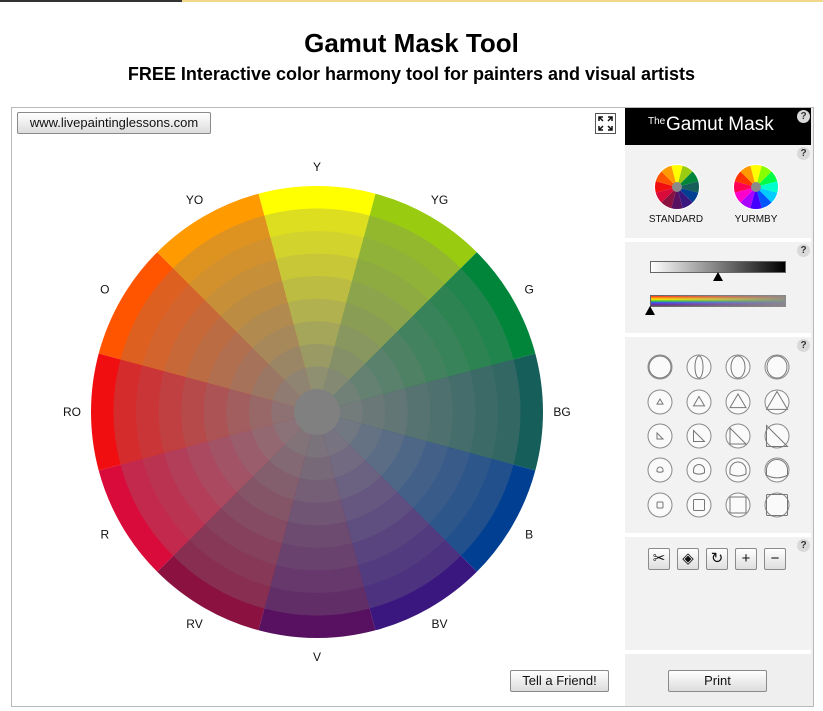 This screenshot has height=711, width=823. What do you see at coordinates (777, 402) in the screenshot?
I see `full-triangle-mask-icon` at bounding box center [777, 402].